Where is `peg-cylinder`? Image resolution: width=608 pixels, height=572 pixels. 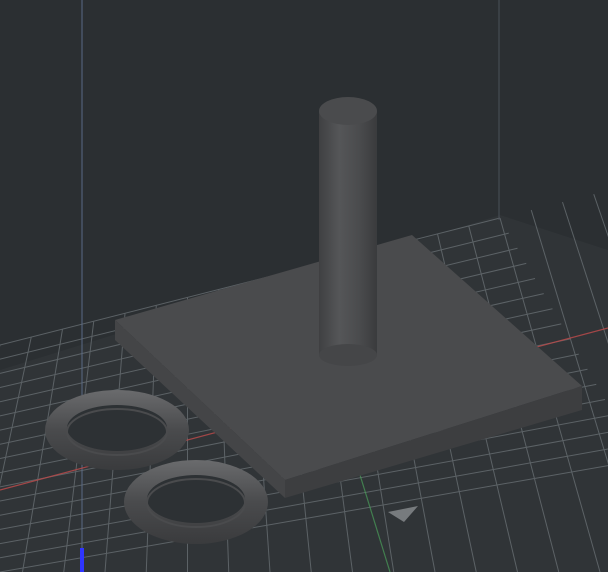
peg-cylinder is located at coordinates (348, 231).